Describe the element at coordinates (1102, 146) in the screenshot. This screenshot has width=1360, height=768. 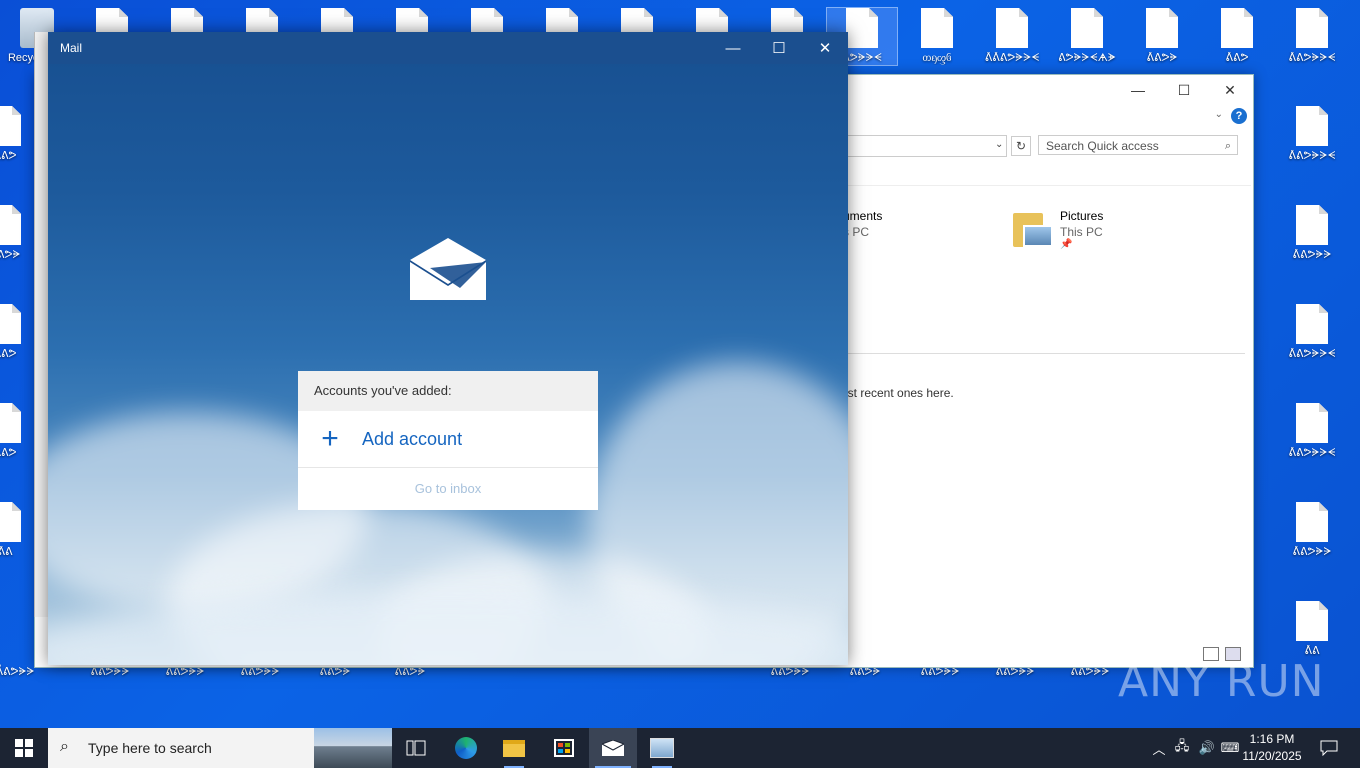
I see `explorer-search-placeholder: Search Quick access` at that location.